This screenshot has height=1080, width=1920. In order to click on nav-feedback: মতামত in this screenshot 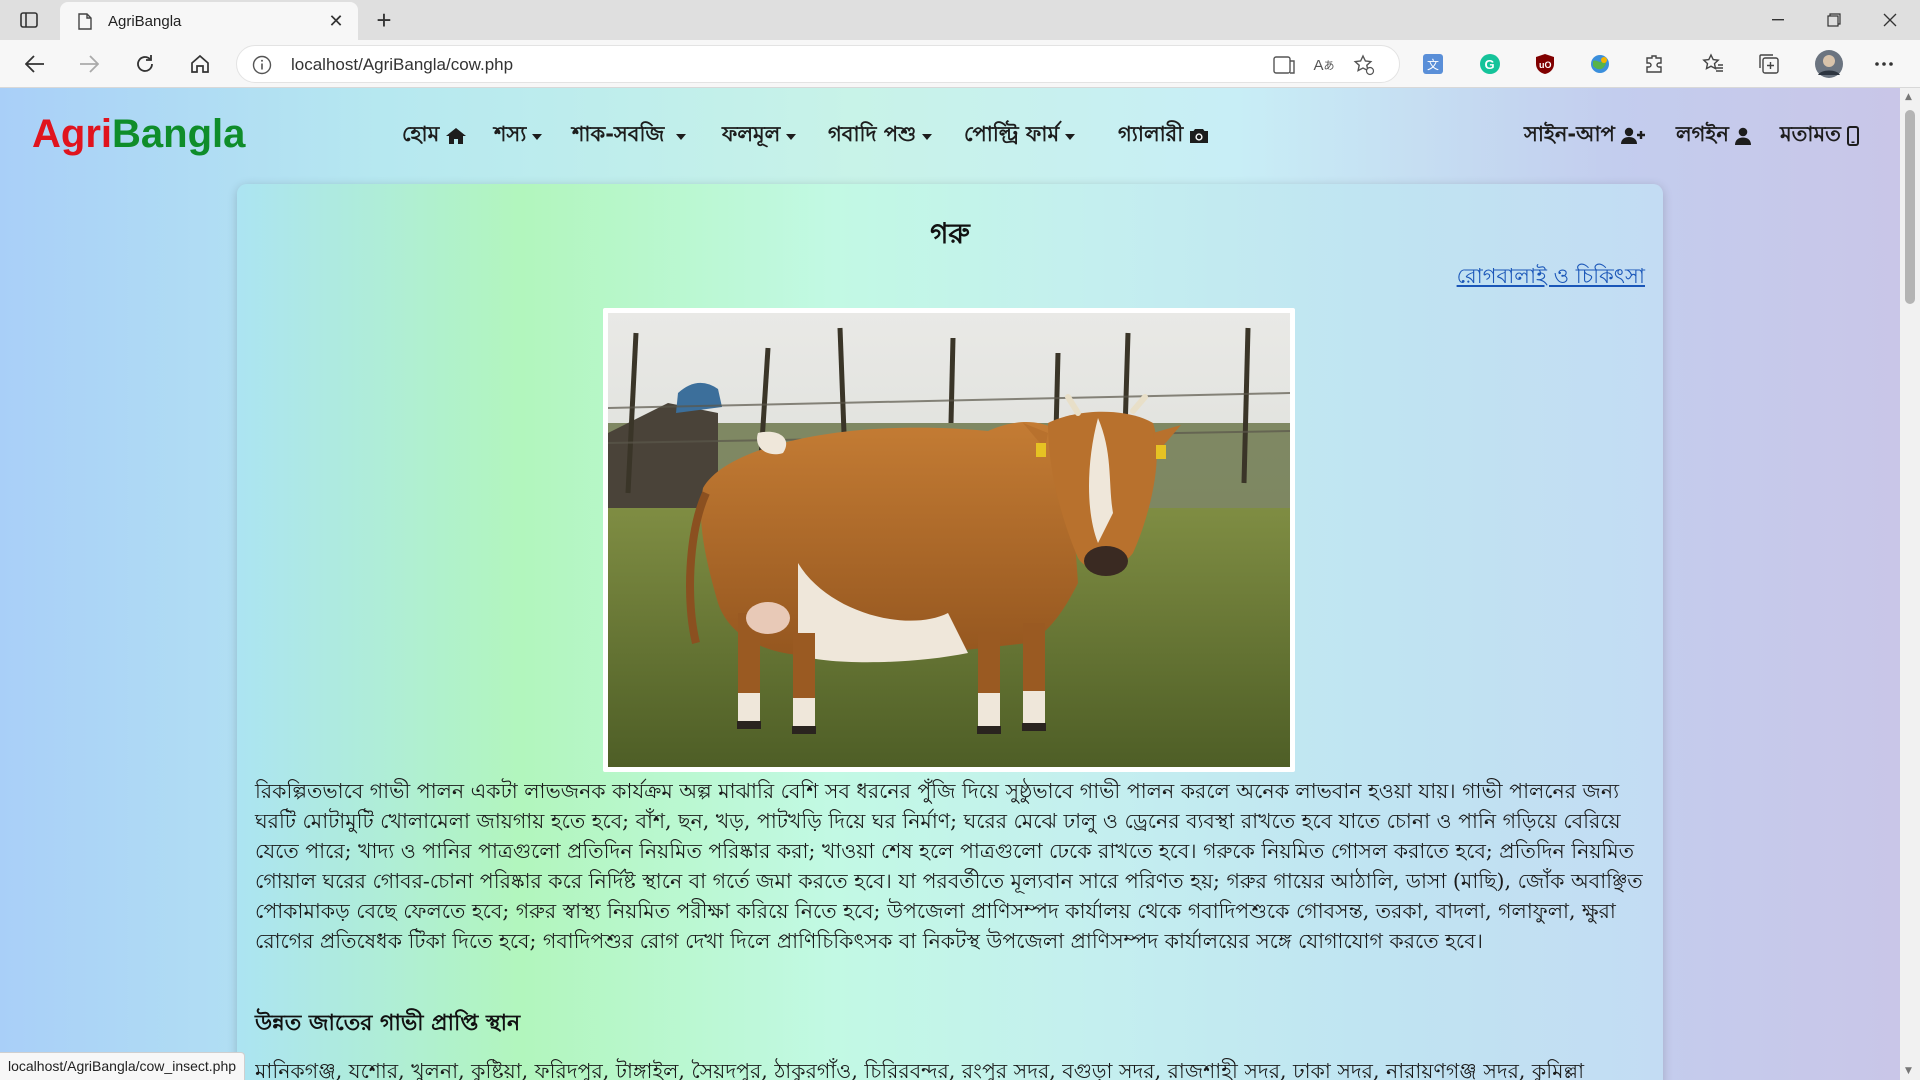, I will do `click(1819, 135)`.